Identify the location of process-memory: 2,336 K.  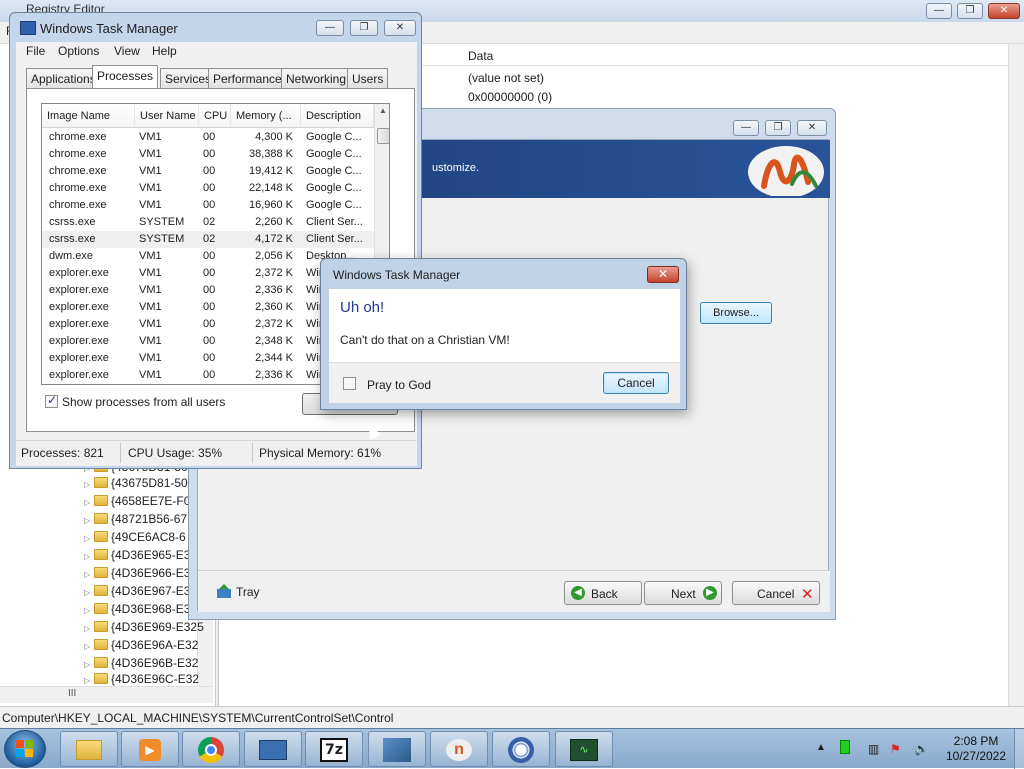
(274, 290).